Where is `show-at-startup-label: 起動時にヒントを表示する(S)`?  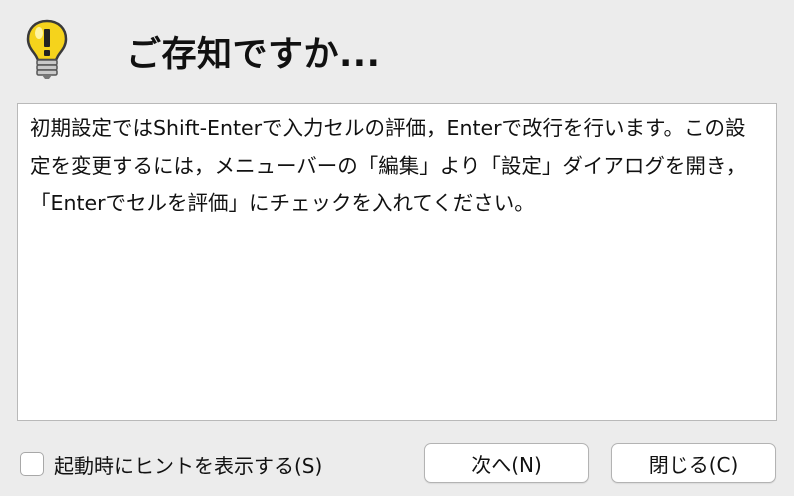 show-at-startup-label: 起動時にヒントを表示する(S) is located at coordinates (188, 464).